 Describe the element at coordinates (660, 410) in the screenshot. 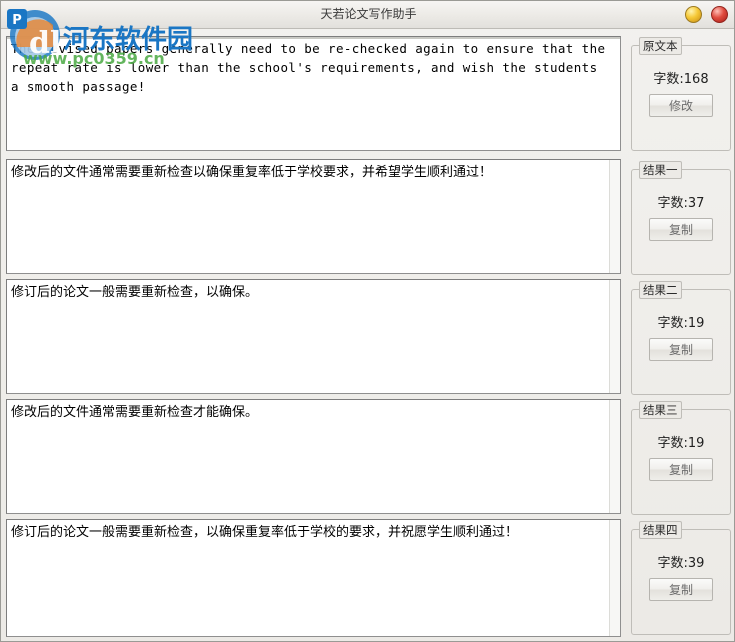

I see `panel-result-three-legend: 结果三` at that location.